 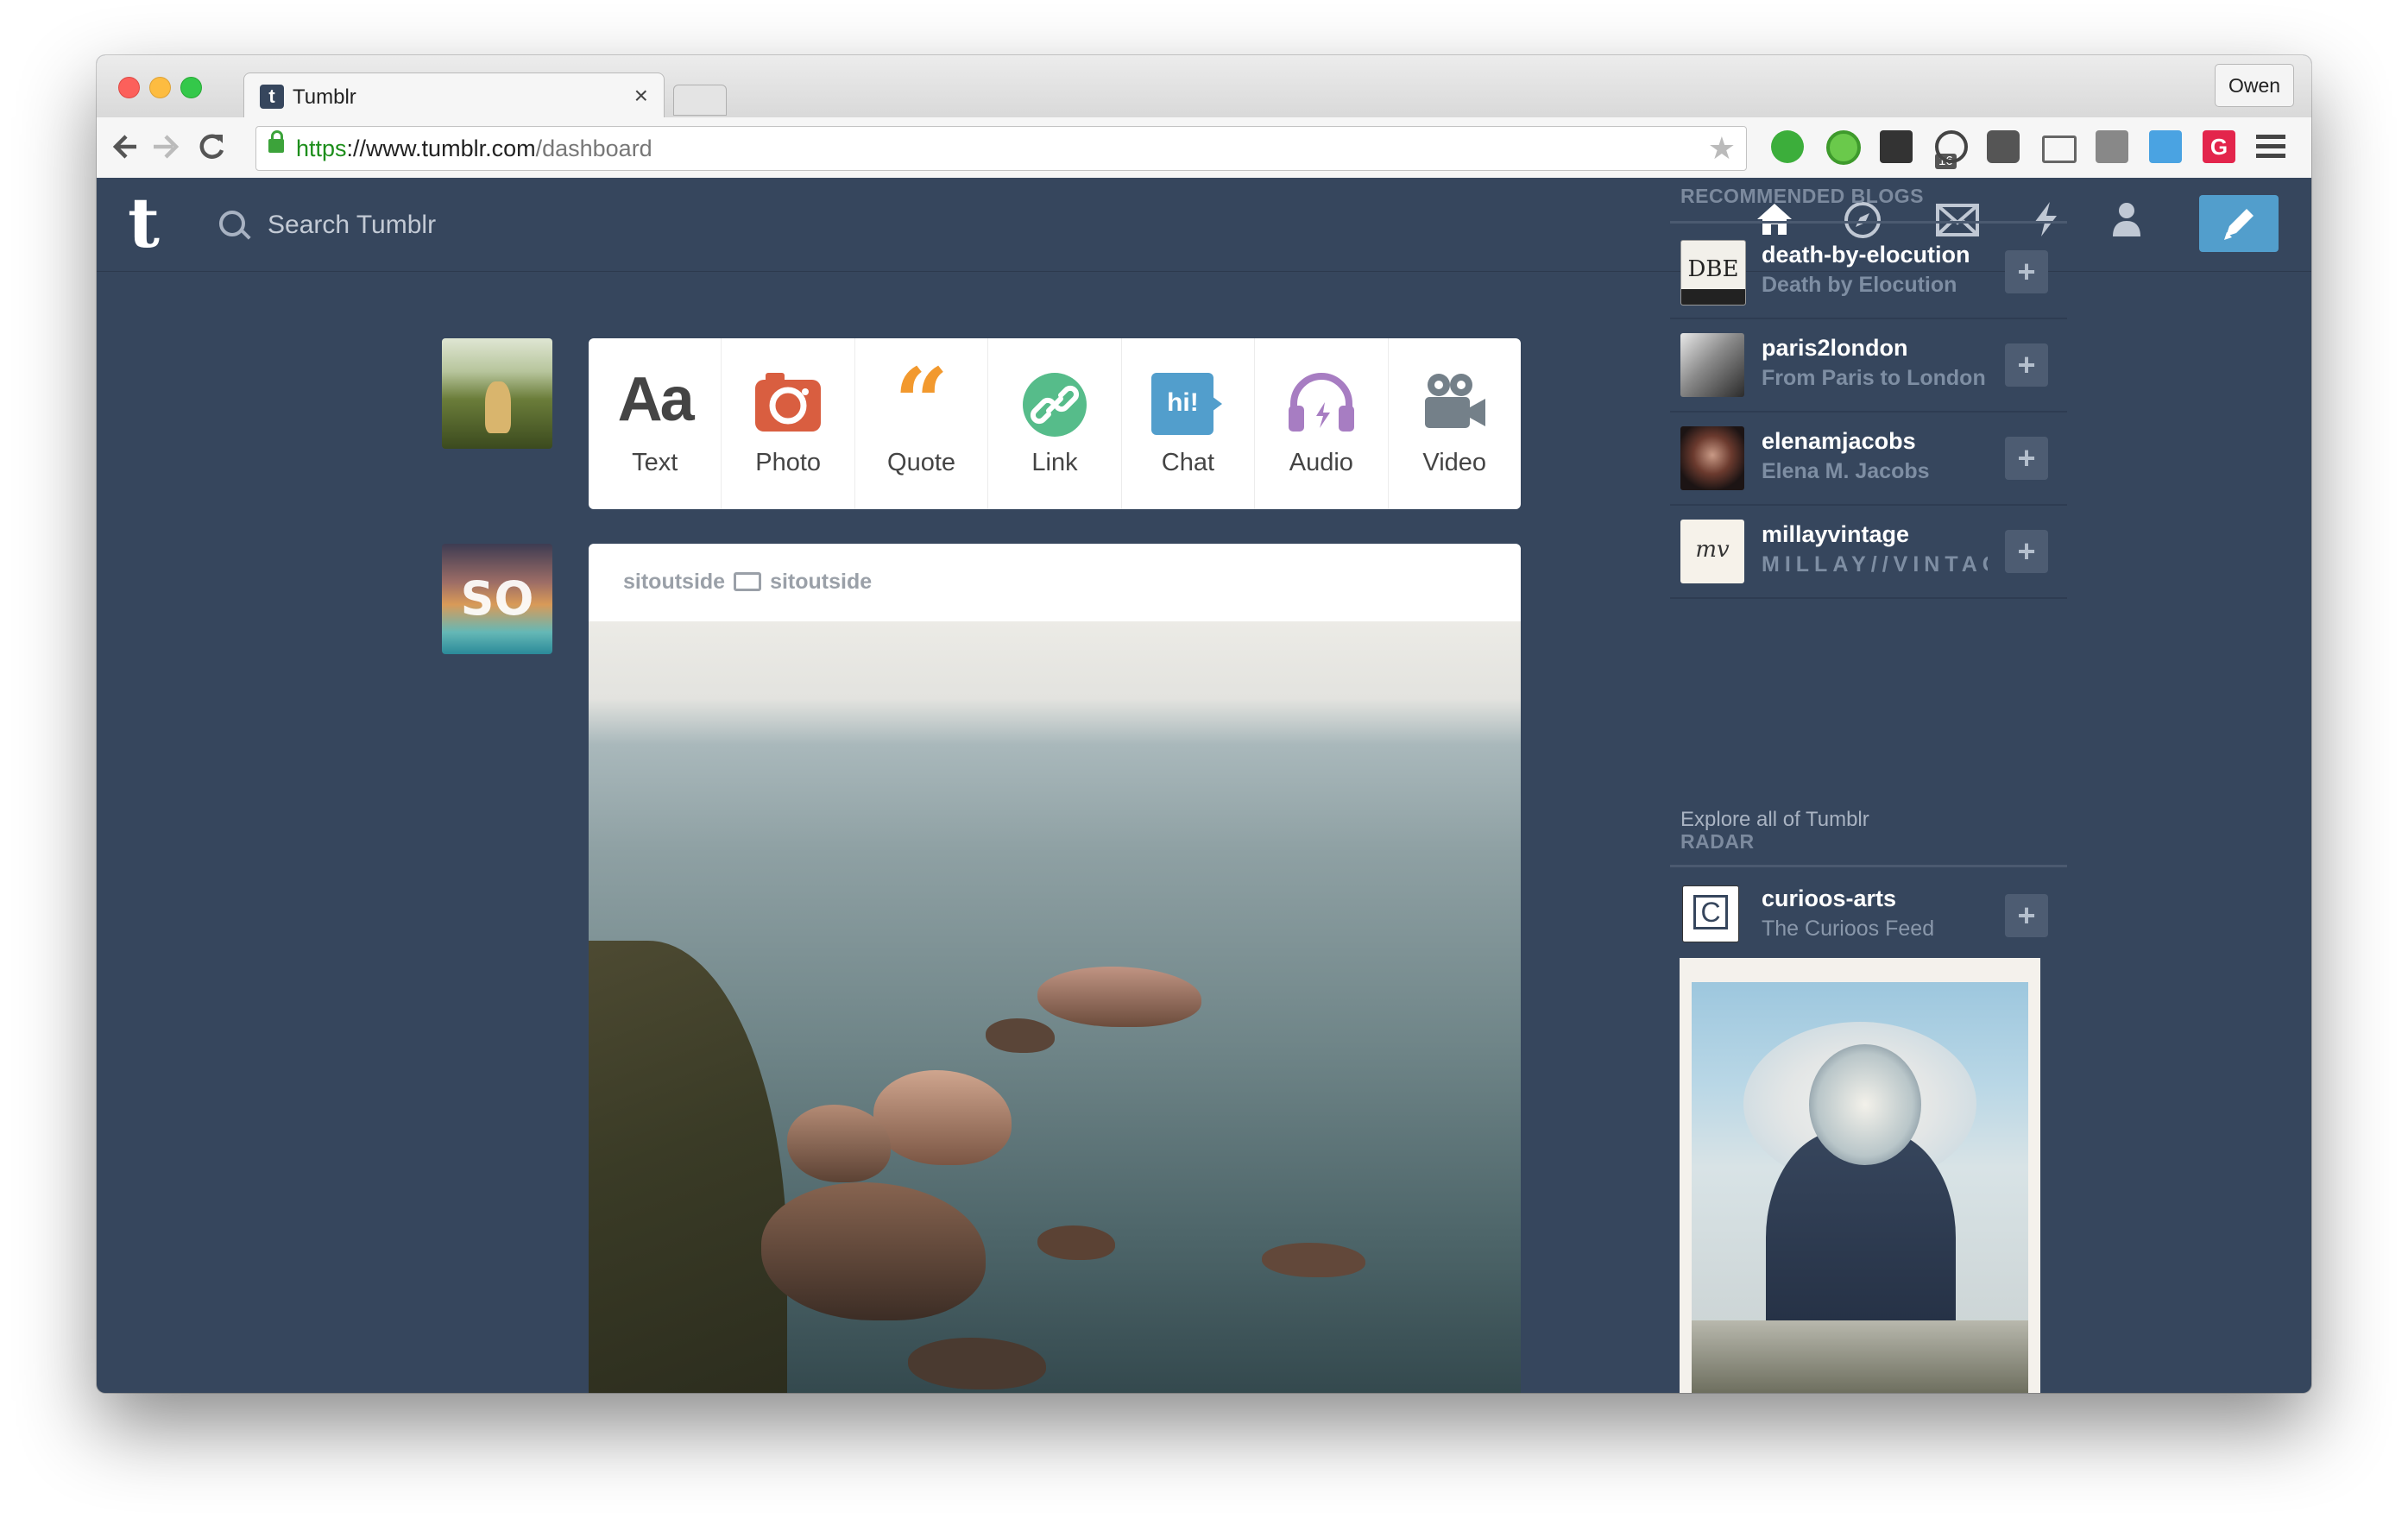 I want to click on blog-title: Elena M. Jacobs, so click(x=1846, y=471).